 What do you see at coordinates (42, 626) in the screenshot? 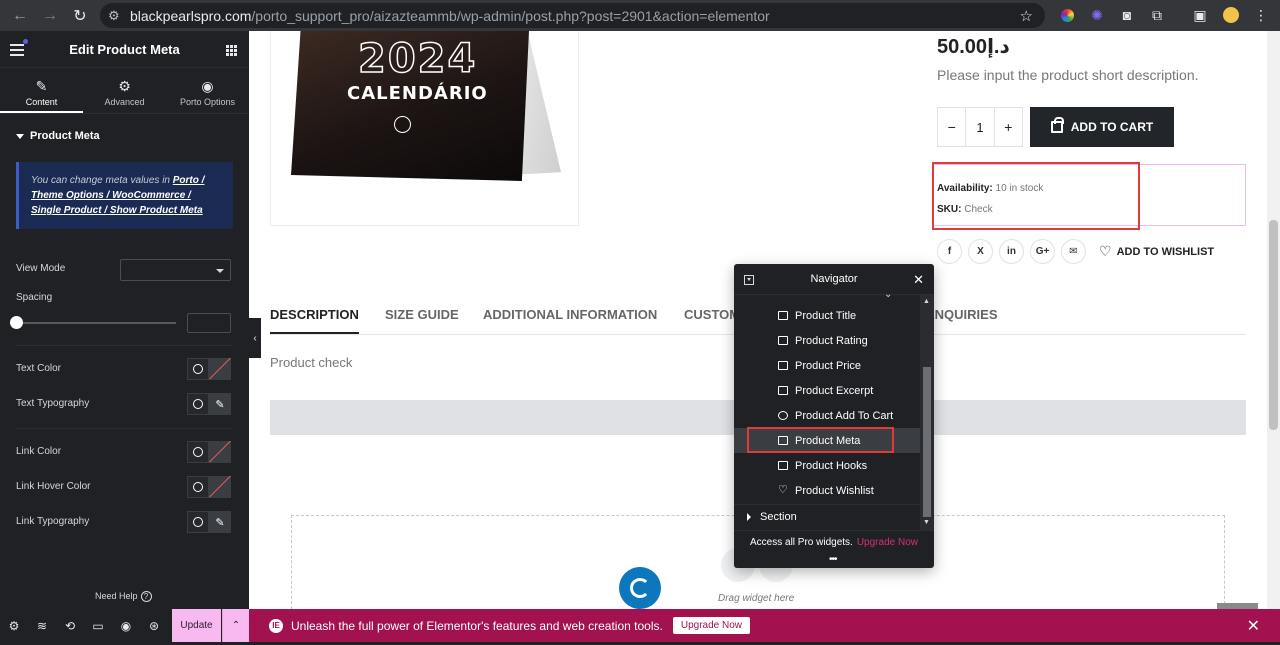
I see `layers-icon: ≋` at bounding box center [42, 626].